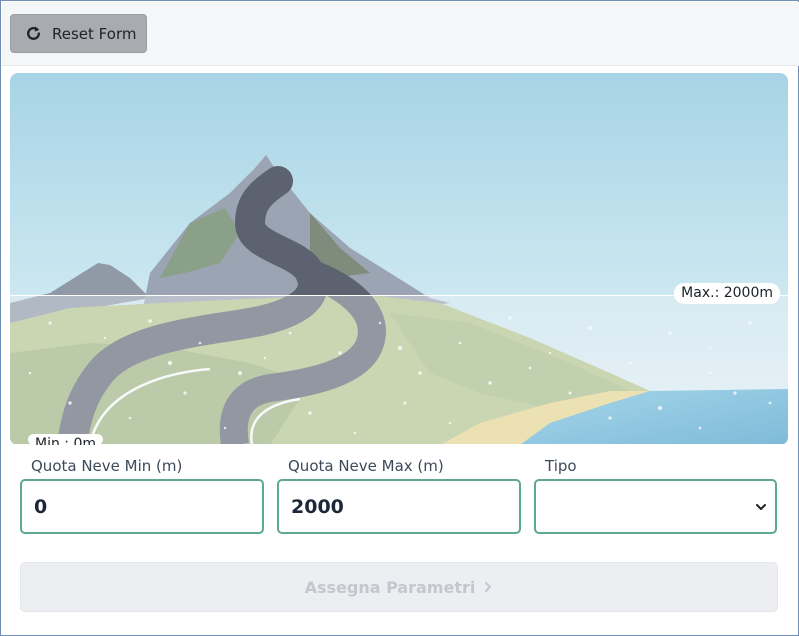 The image size is (799, 636). What do you see at coordinates (761, 507) in the screenshot?
I see `chevron-down-icon` at bounding box center [761, 507].